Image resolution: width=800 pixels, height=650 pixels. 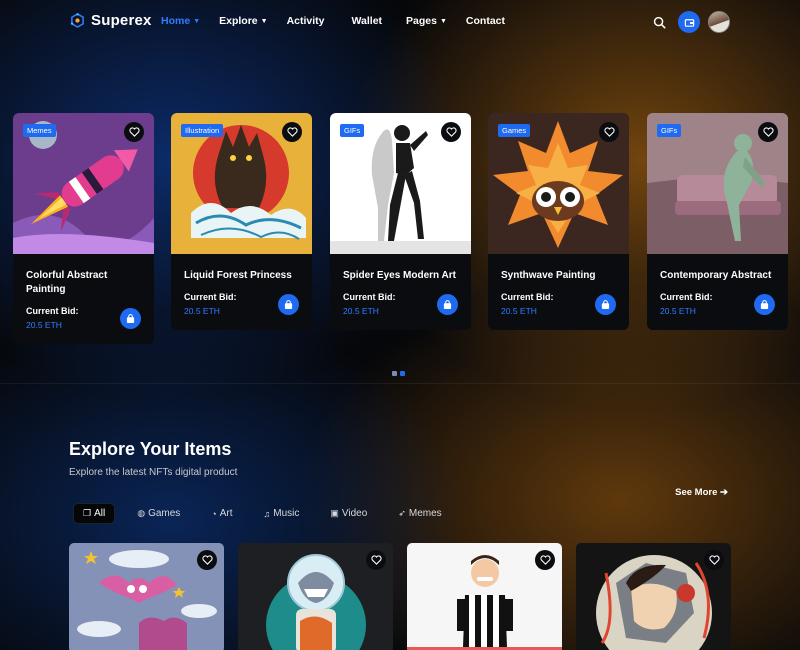 What do you see at coordinates (400, 183) in the screenshot?
I see `nft-image-dancer: GIFs` at bounding box center [400, 183].